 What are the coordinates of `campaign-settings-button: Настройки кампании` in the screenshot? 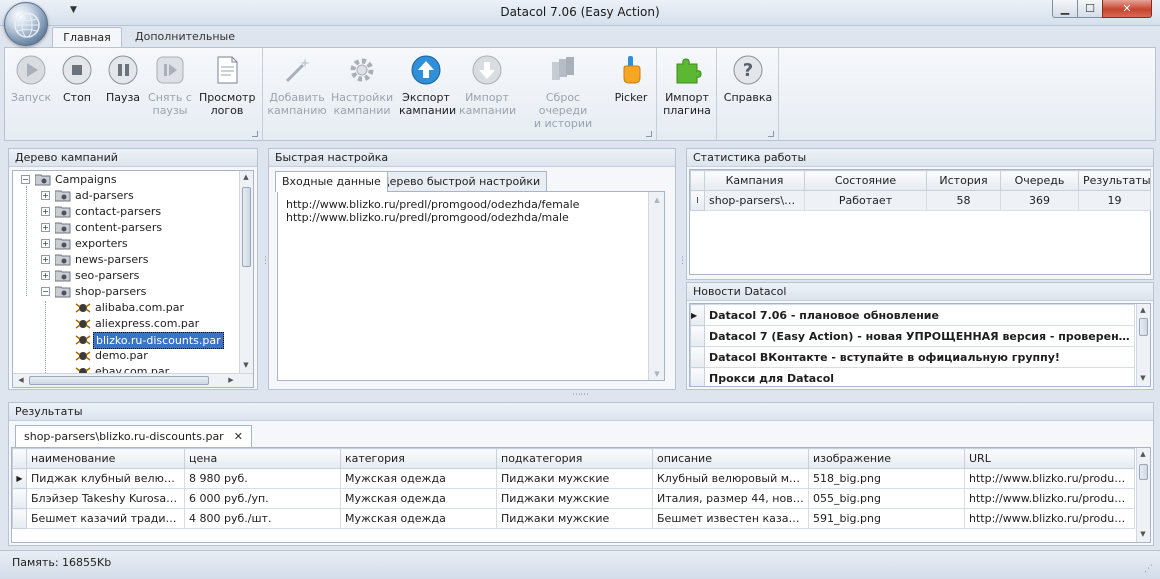 It's located at (362, 85).